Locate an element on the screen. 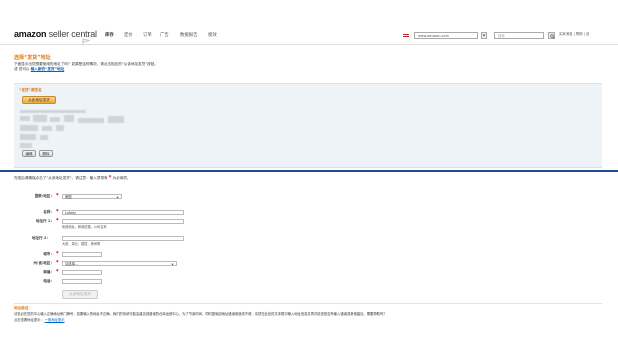 This screenshot has height=338, width=618. footer-divider is located at coordinates (308, 303).